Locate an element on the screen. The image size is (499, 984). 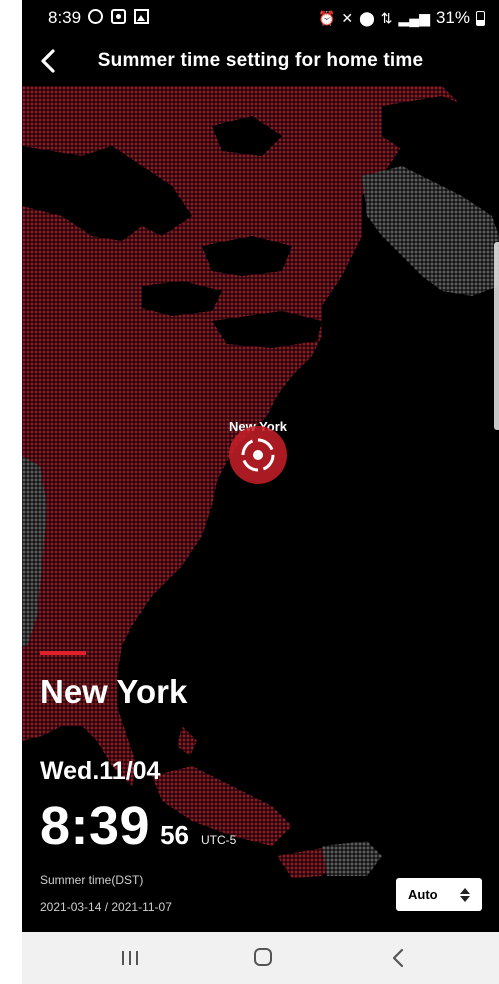
navigation-bar is located at coordinates (260, 958).